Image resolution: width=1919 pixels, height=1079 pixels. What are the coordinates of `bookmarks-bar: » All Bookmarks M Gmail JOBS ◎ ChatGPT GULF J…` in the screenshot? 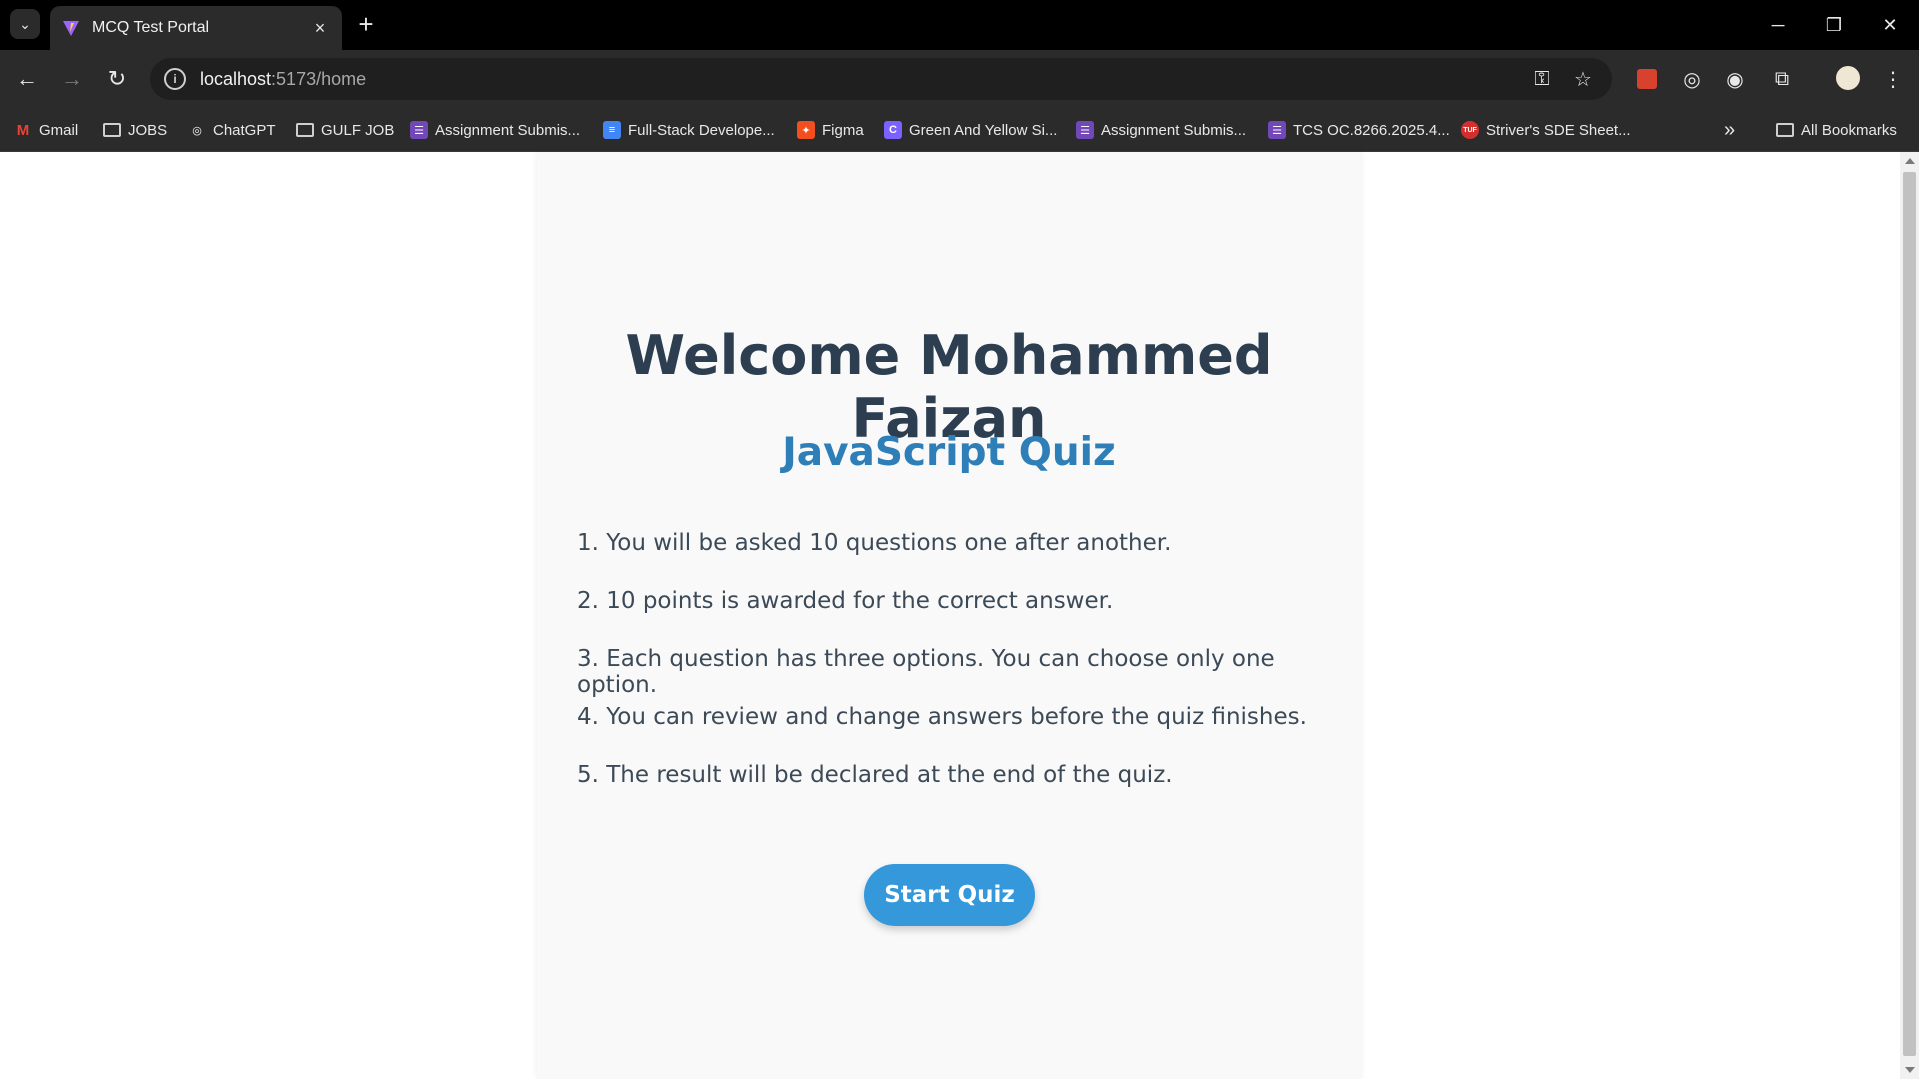 It's located at (959, 130).